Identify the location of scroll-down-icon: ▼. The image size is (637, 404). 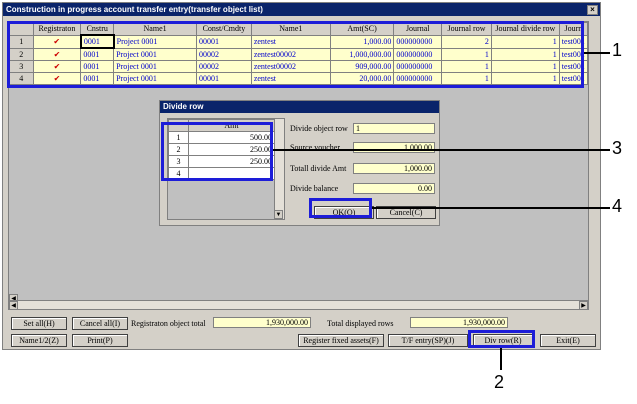
(278, 214).